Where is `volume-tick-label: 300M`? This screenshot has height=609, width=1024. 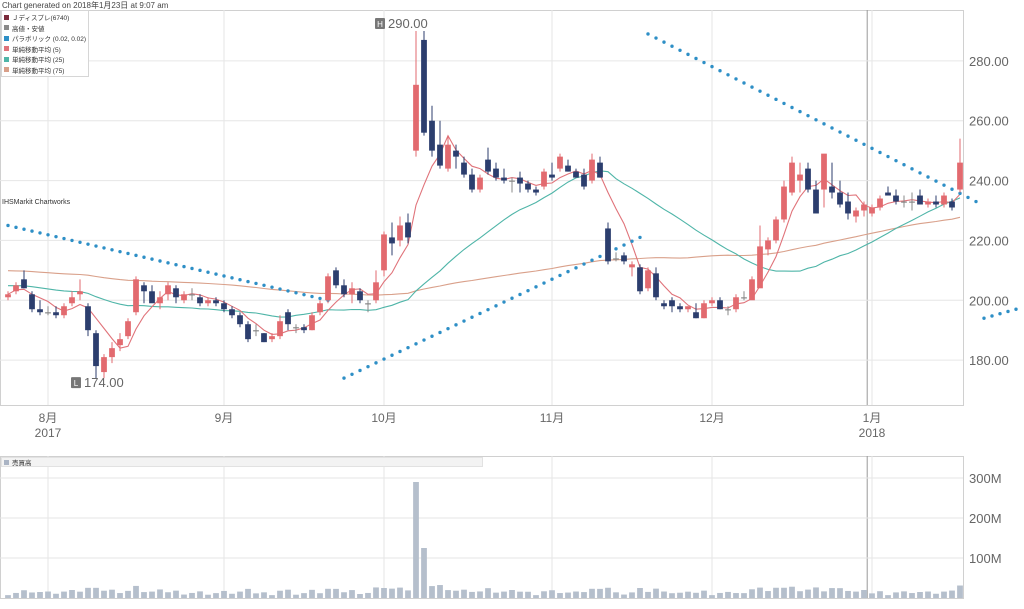
volume-tick-label: 300M is located at coordinates (985, 478).